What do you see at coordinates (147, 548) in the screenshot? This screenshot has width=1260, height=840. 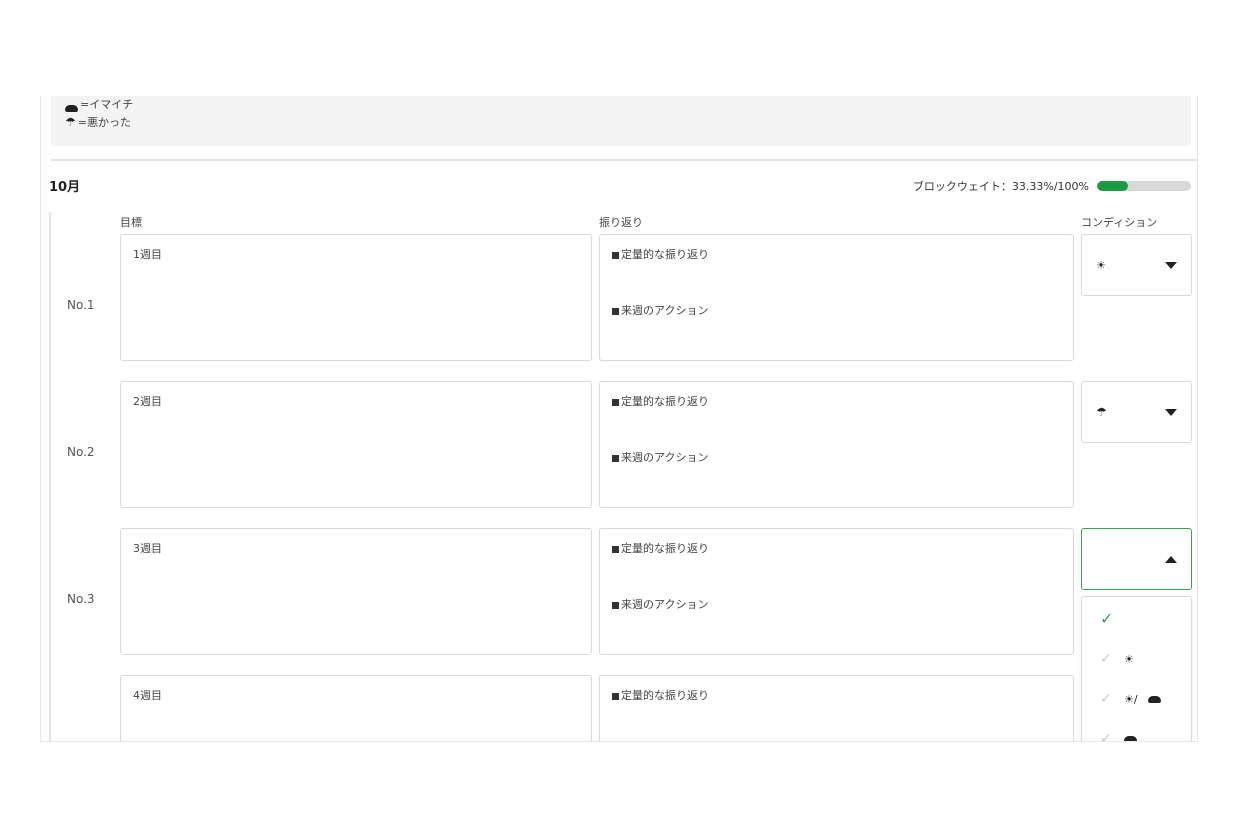 I see `goal-text: 3週目` at bounding box center [147, 548].